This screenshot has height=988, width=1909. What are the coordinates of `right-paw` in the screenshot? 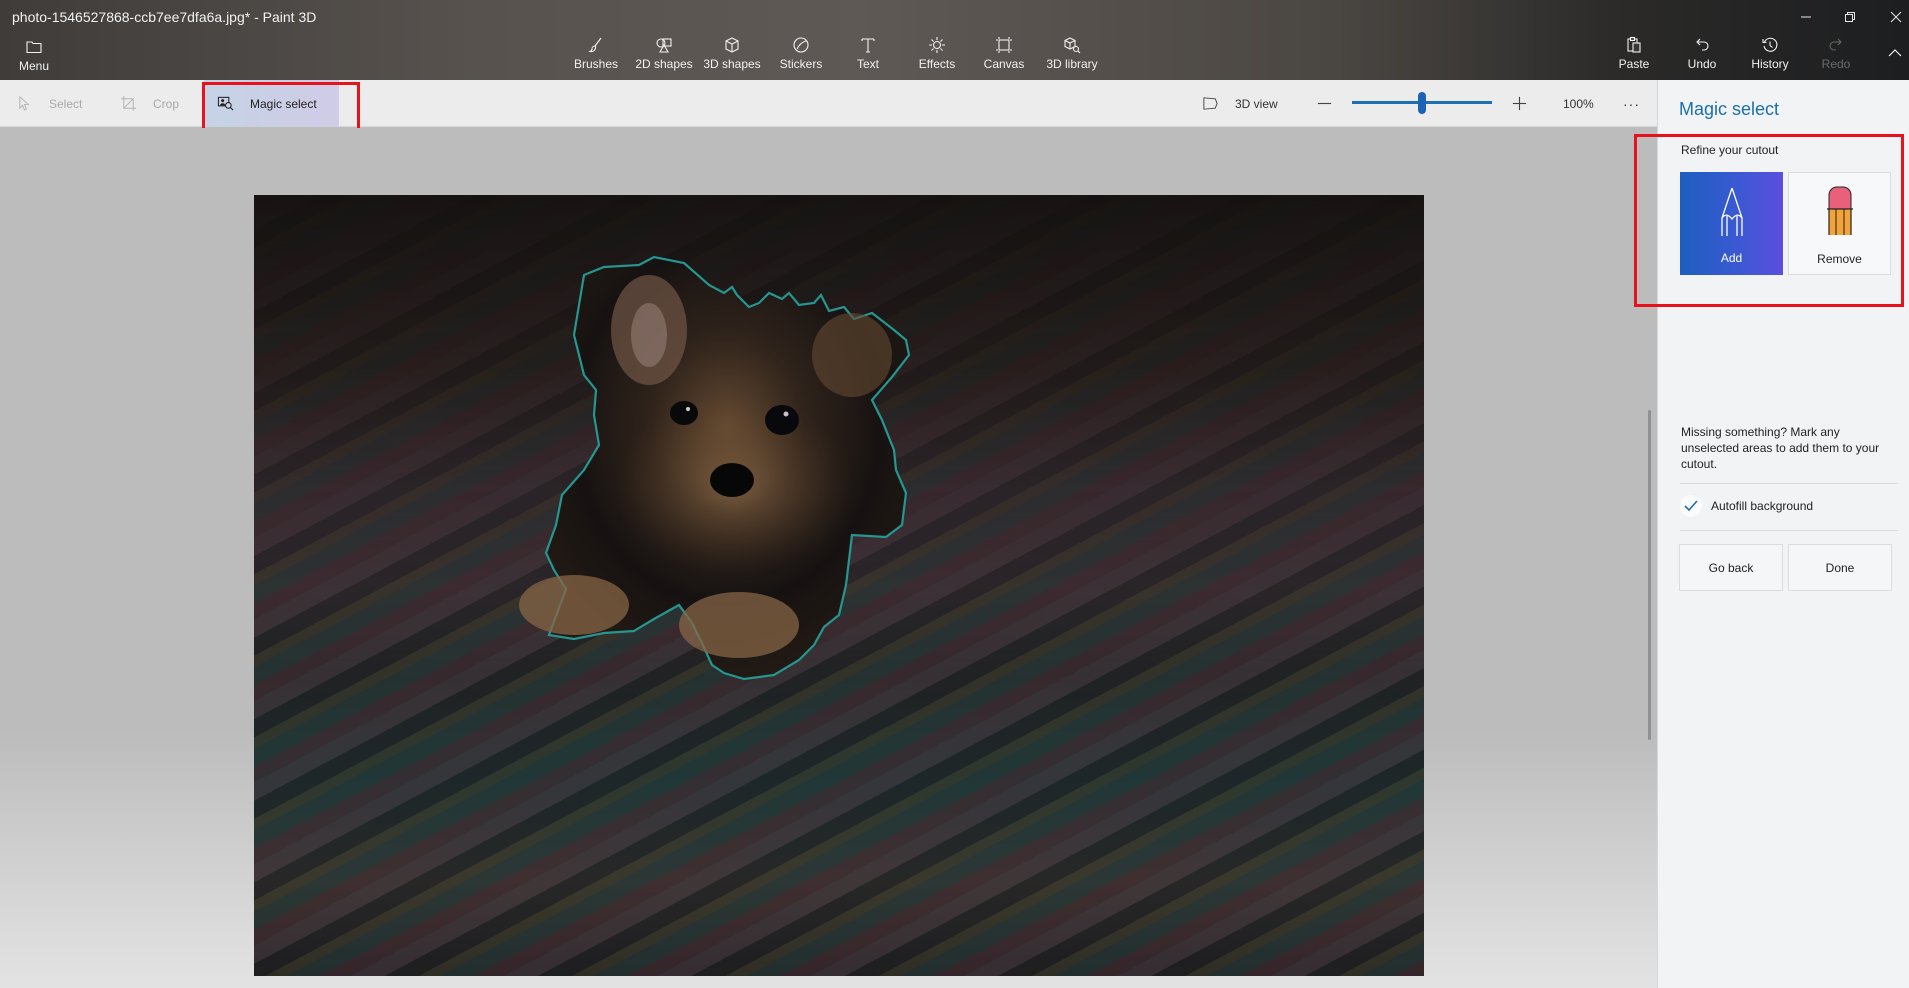 It's located at (739, 625).